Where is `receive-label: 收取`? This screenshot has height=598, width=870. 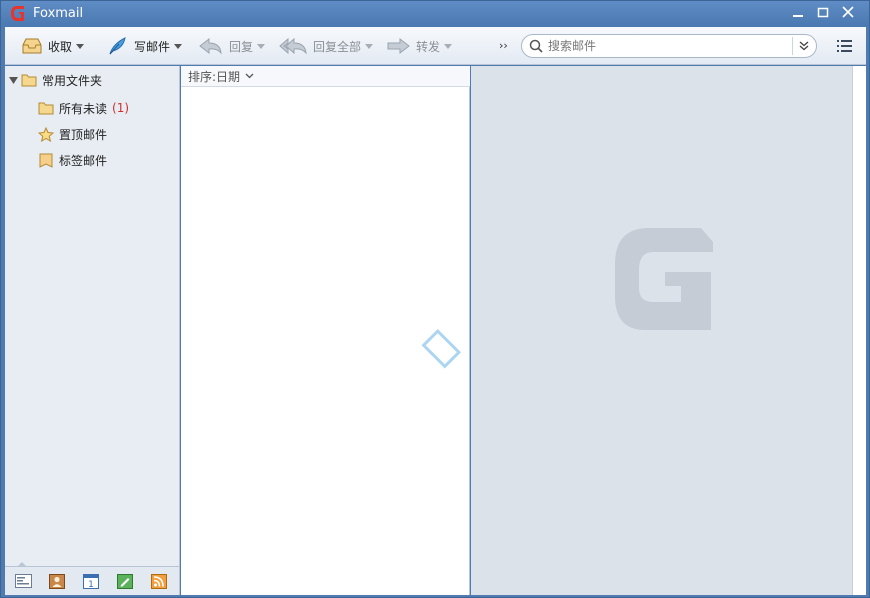 receive-label: 收取 is located at coordinates (60, 46).